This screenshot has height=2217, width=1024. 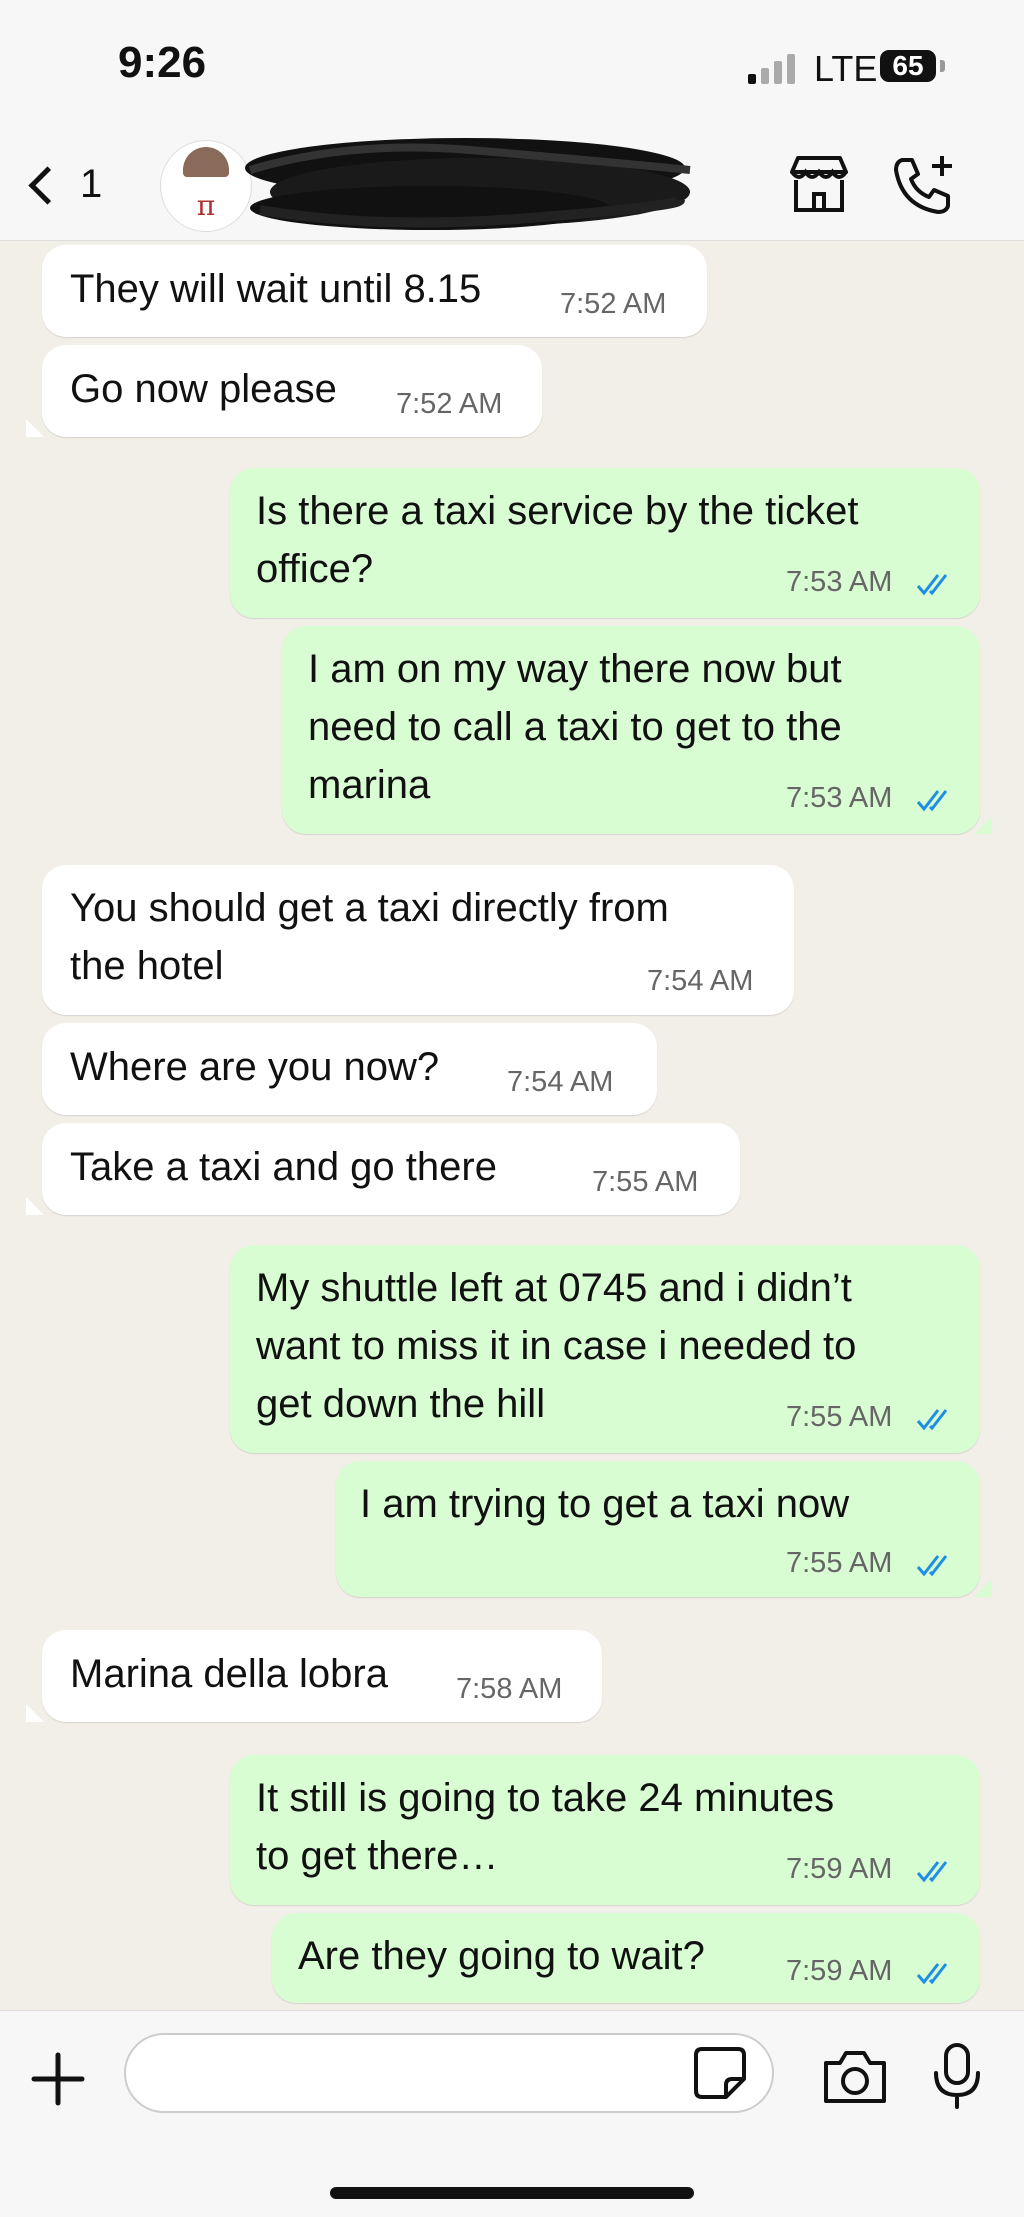 I want to click on redacted-contact-name, so click(x=468, y=184).